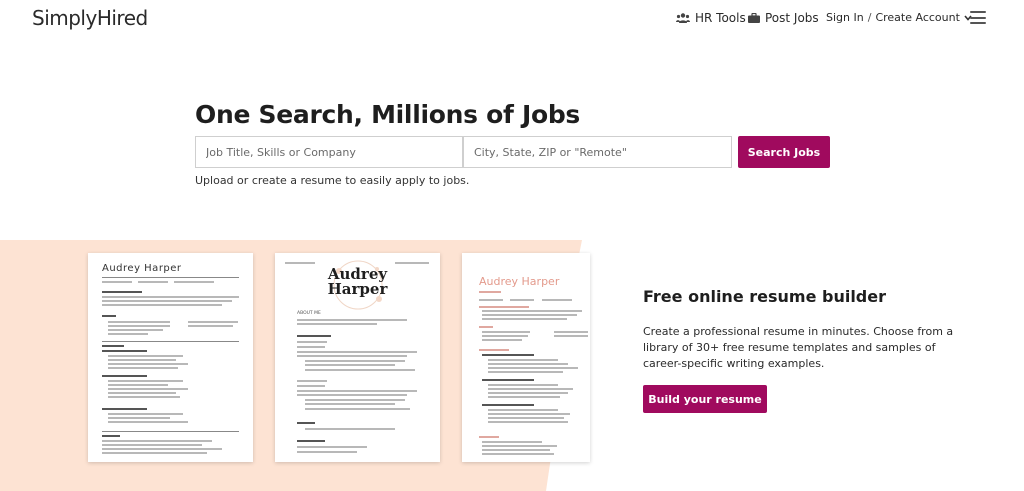 The width and height of the screenshot is (1024, 491). Describe the element at coordinates (597, 152) in the screenshot. I see `location-input` at that location.